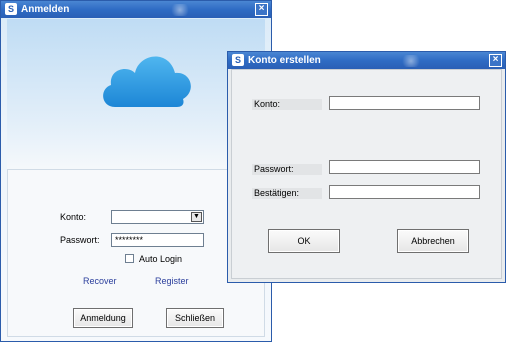  Describe the element at coordinates (161, 259) in the screenshot. I see `auto-login-label: Auto Login` at that location.